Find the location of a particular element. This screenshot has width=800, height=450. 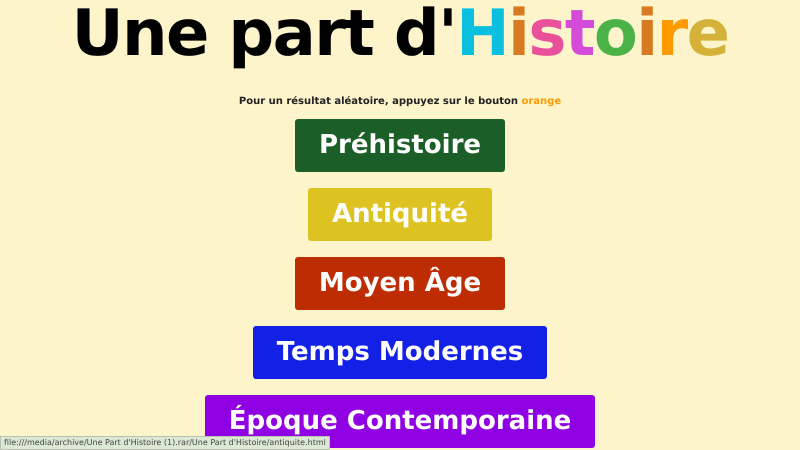

period-button: Préhistoire is located at coordinates (400, 145).